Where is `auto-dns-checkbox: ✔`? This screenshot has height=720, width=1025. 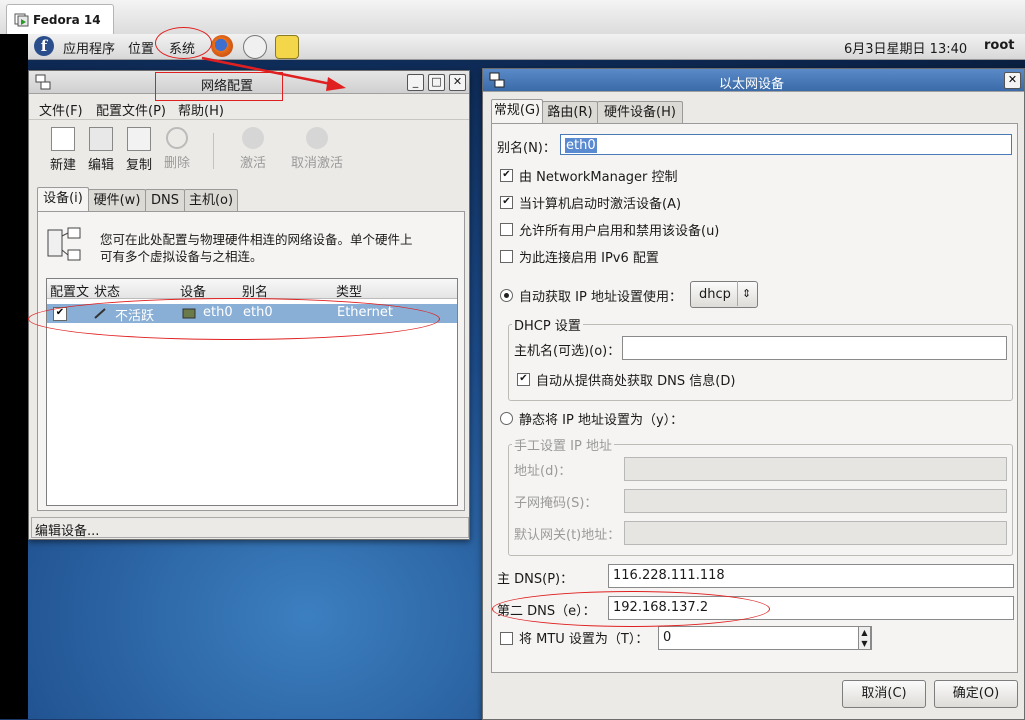
auto-dns-checkbox: ✔ is located at coordinates (523, 379).